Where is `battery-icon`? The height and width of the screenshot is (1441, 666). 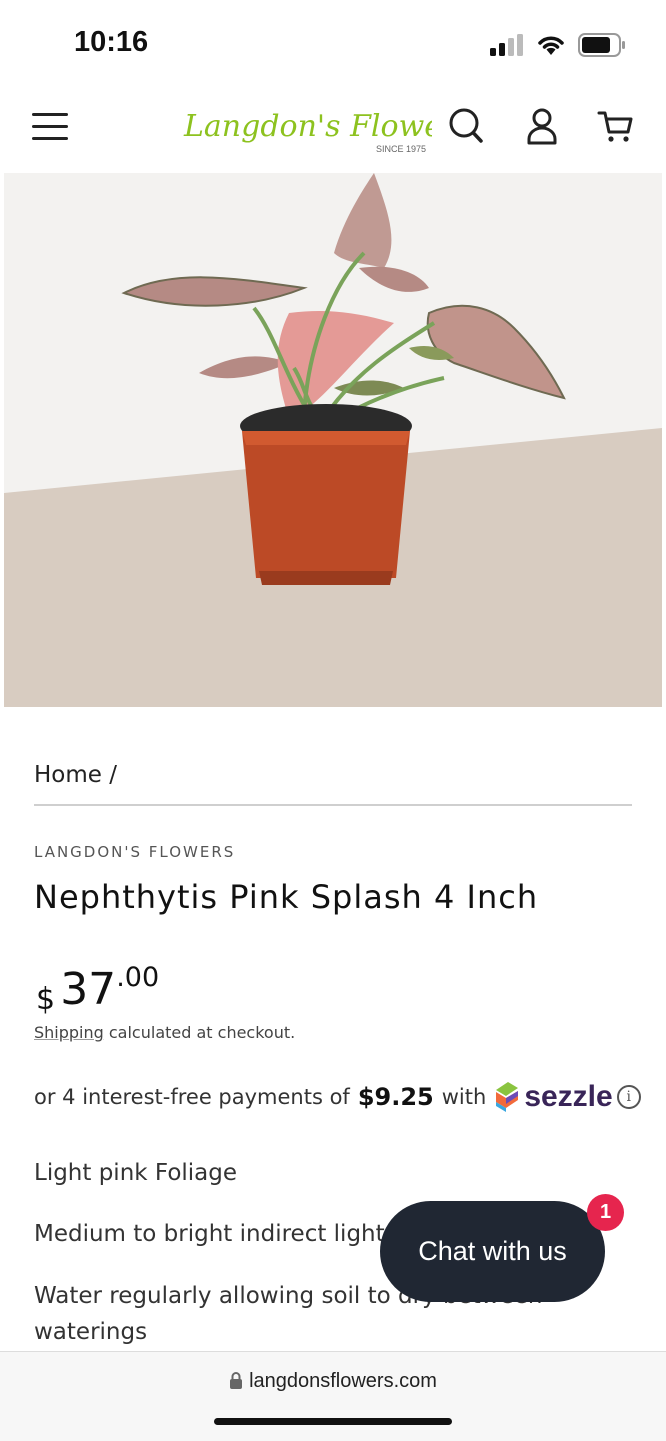
battery-icon is located at coordinates (601, 45).